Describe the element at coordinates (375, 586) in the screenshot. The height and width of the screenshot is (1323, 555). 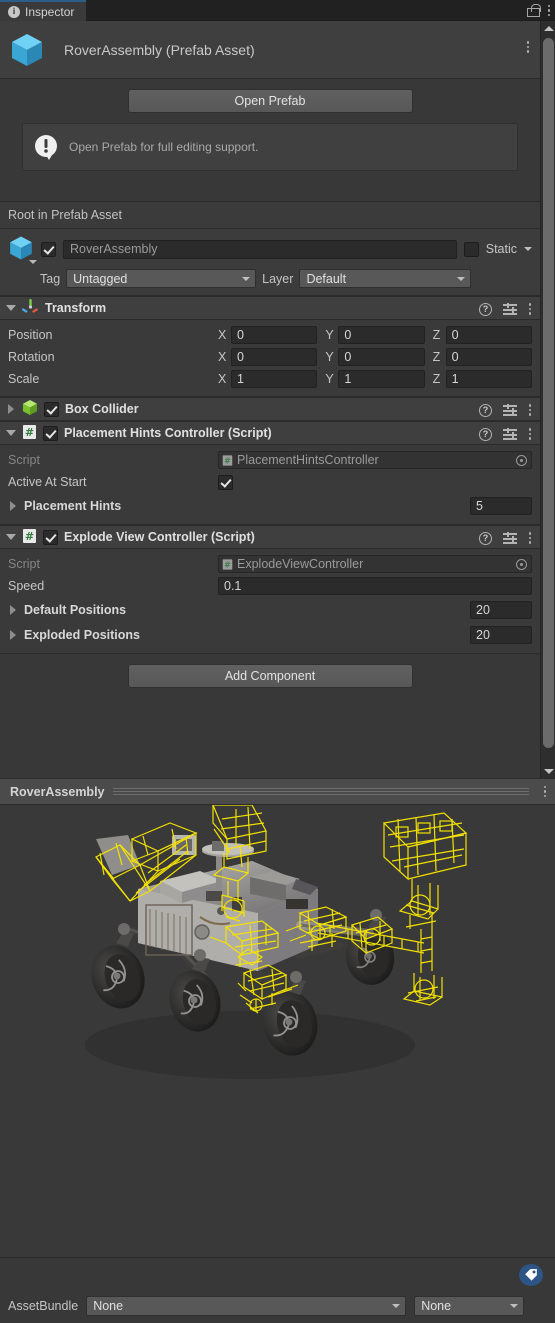
I see `speed-input: 0.1` at that location.